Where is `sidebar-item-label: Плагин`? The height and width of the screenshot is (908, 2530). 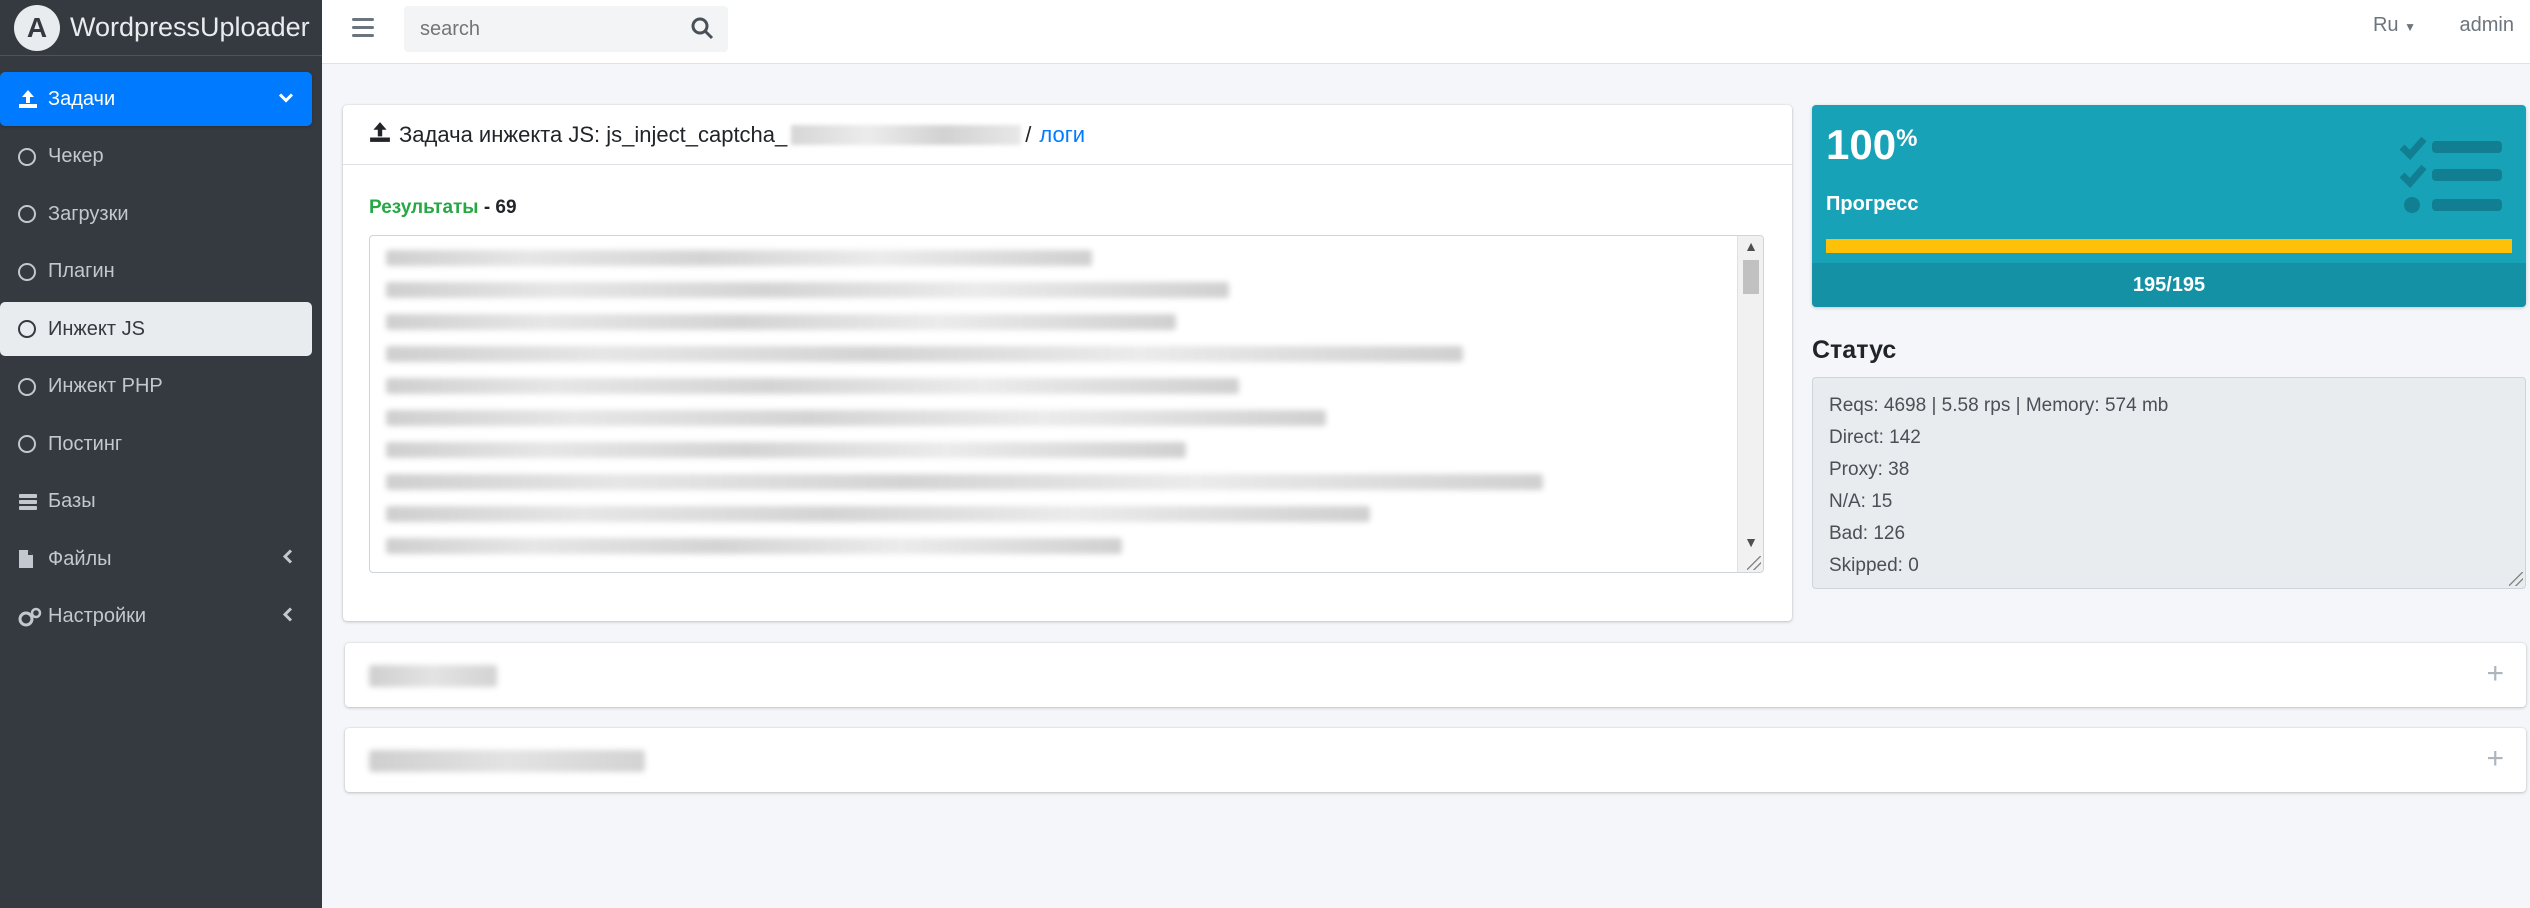
sidebar-item-label: Плагин is located at coordinates (81, 271).